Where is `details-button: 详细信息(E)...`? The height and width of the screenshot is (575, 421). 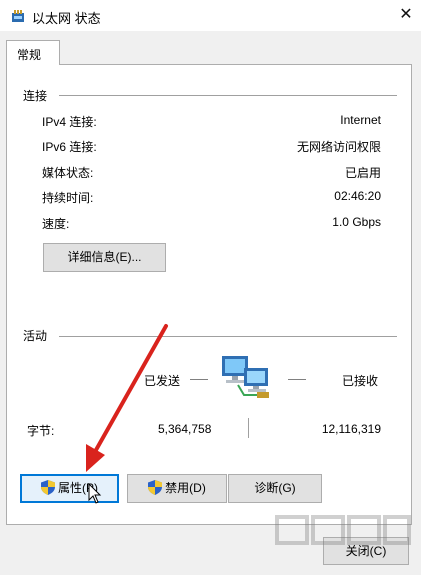 details-button: 详细信息(E)... is located at coordinates (104, 257).